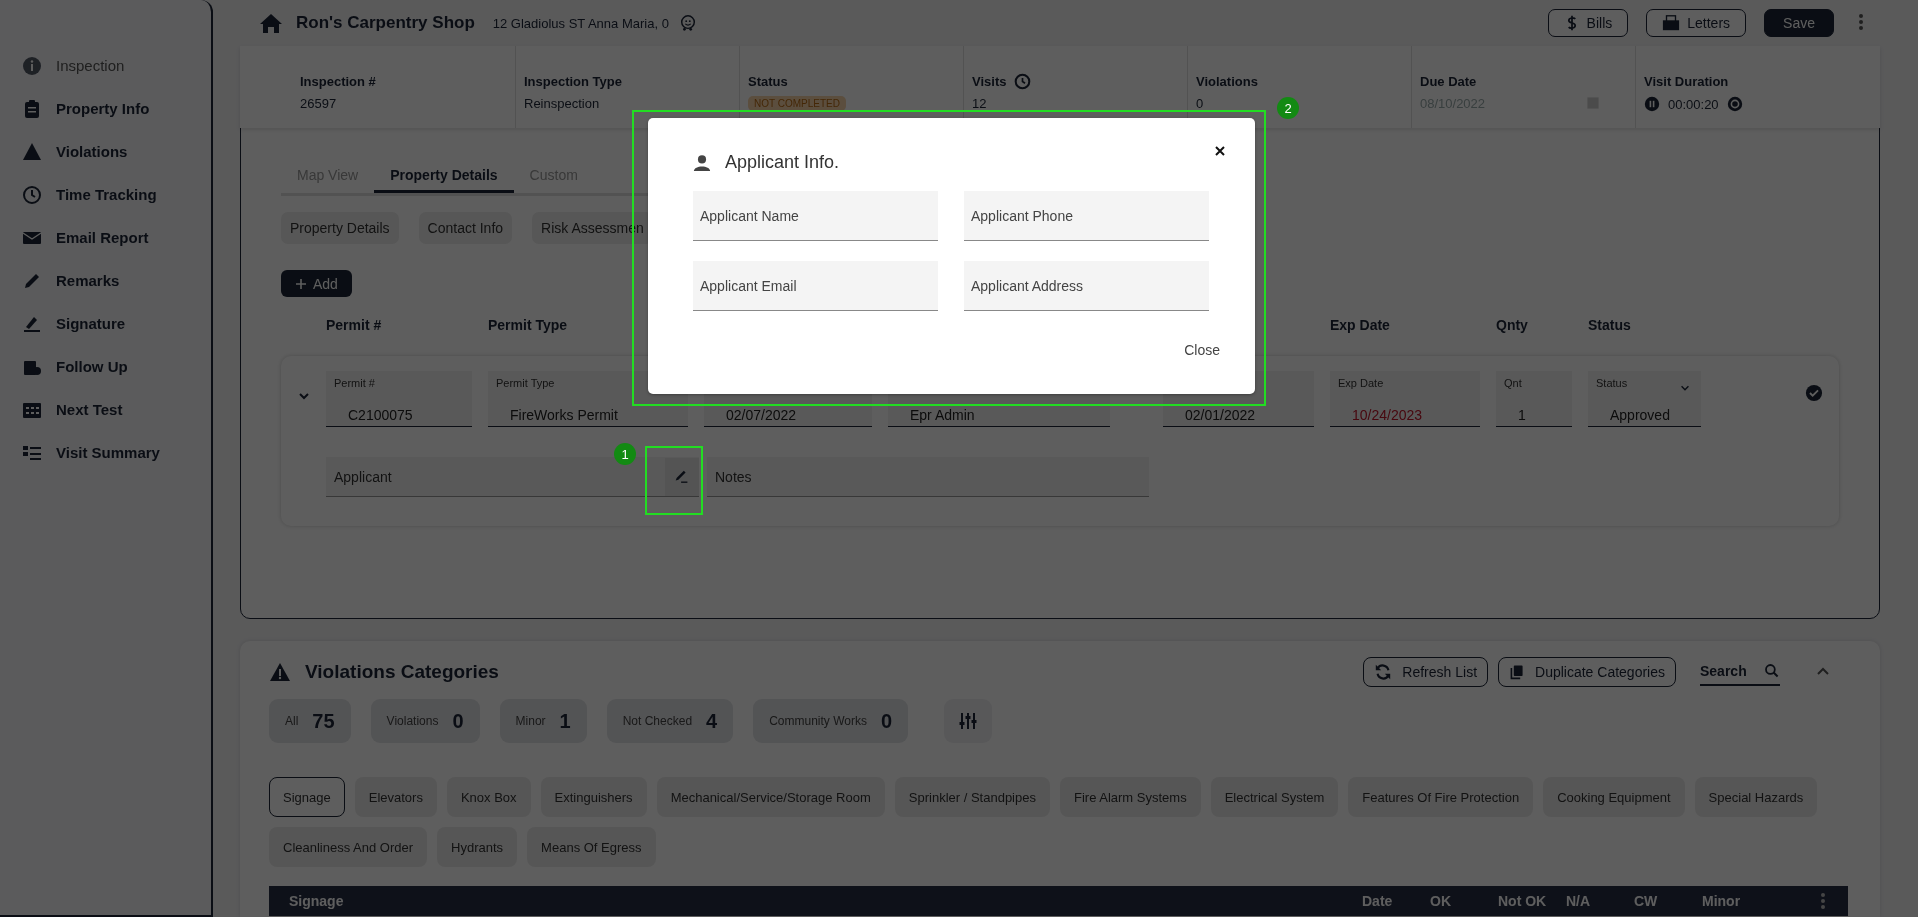 The width and height of the screenshot is (1918, 917). What do you see at coordinates (105, 409) in the screenshot?
I see `sidebar-item: Next Test` at bounding box center [105, 409].